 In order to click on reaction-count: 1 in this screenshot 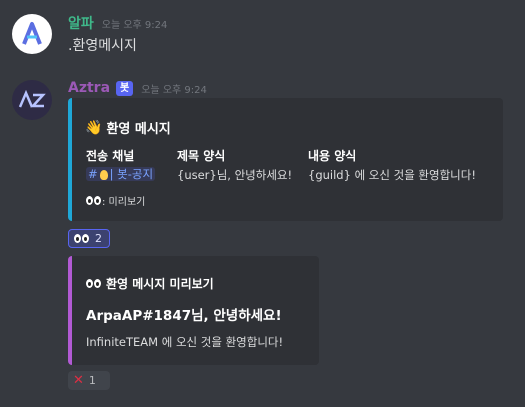, I will do `click(92, 380)`.